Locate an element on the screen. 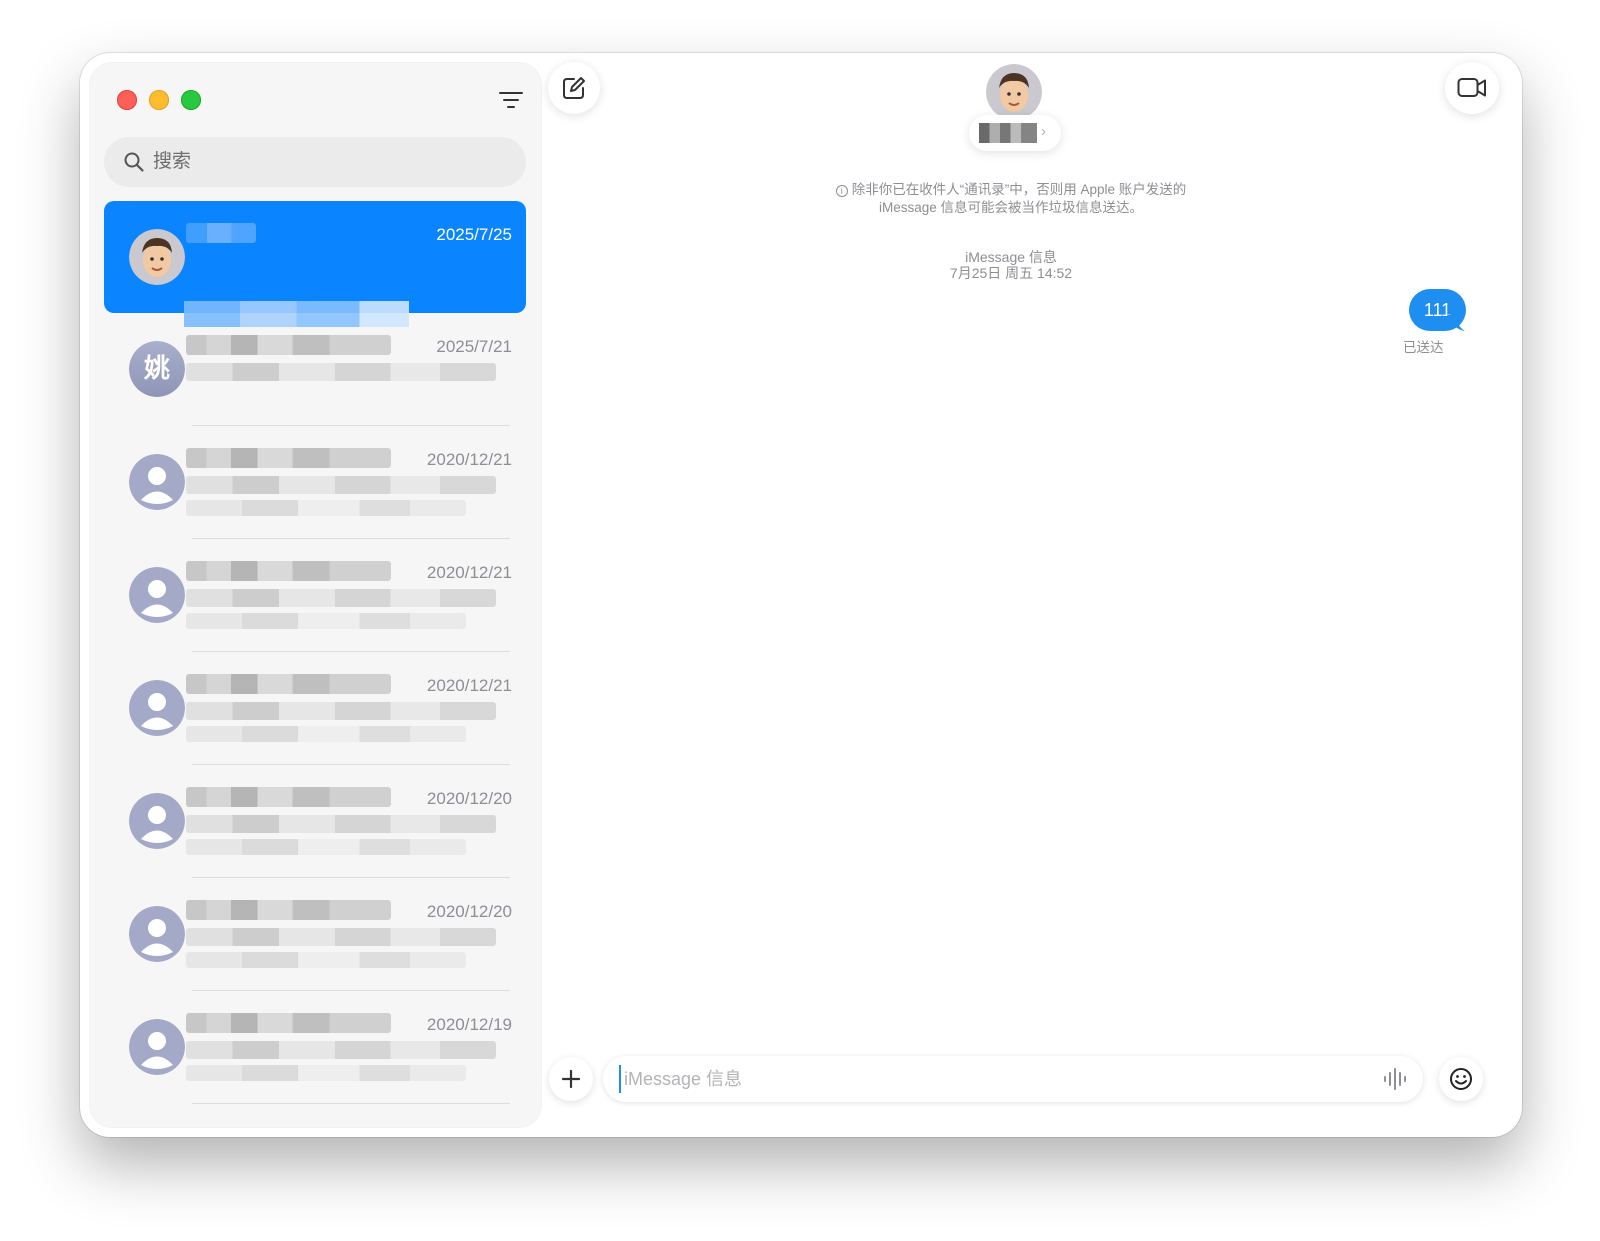  message-input-field is located at coordinates (1013, 1079).